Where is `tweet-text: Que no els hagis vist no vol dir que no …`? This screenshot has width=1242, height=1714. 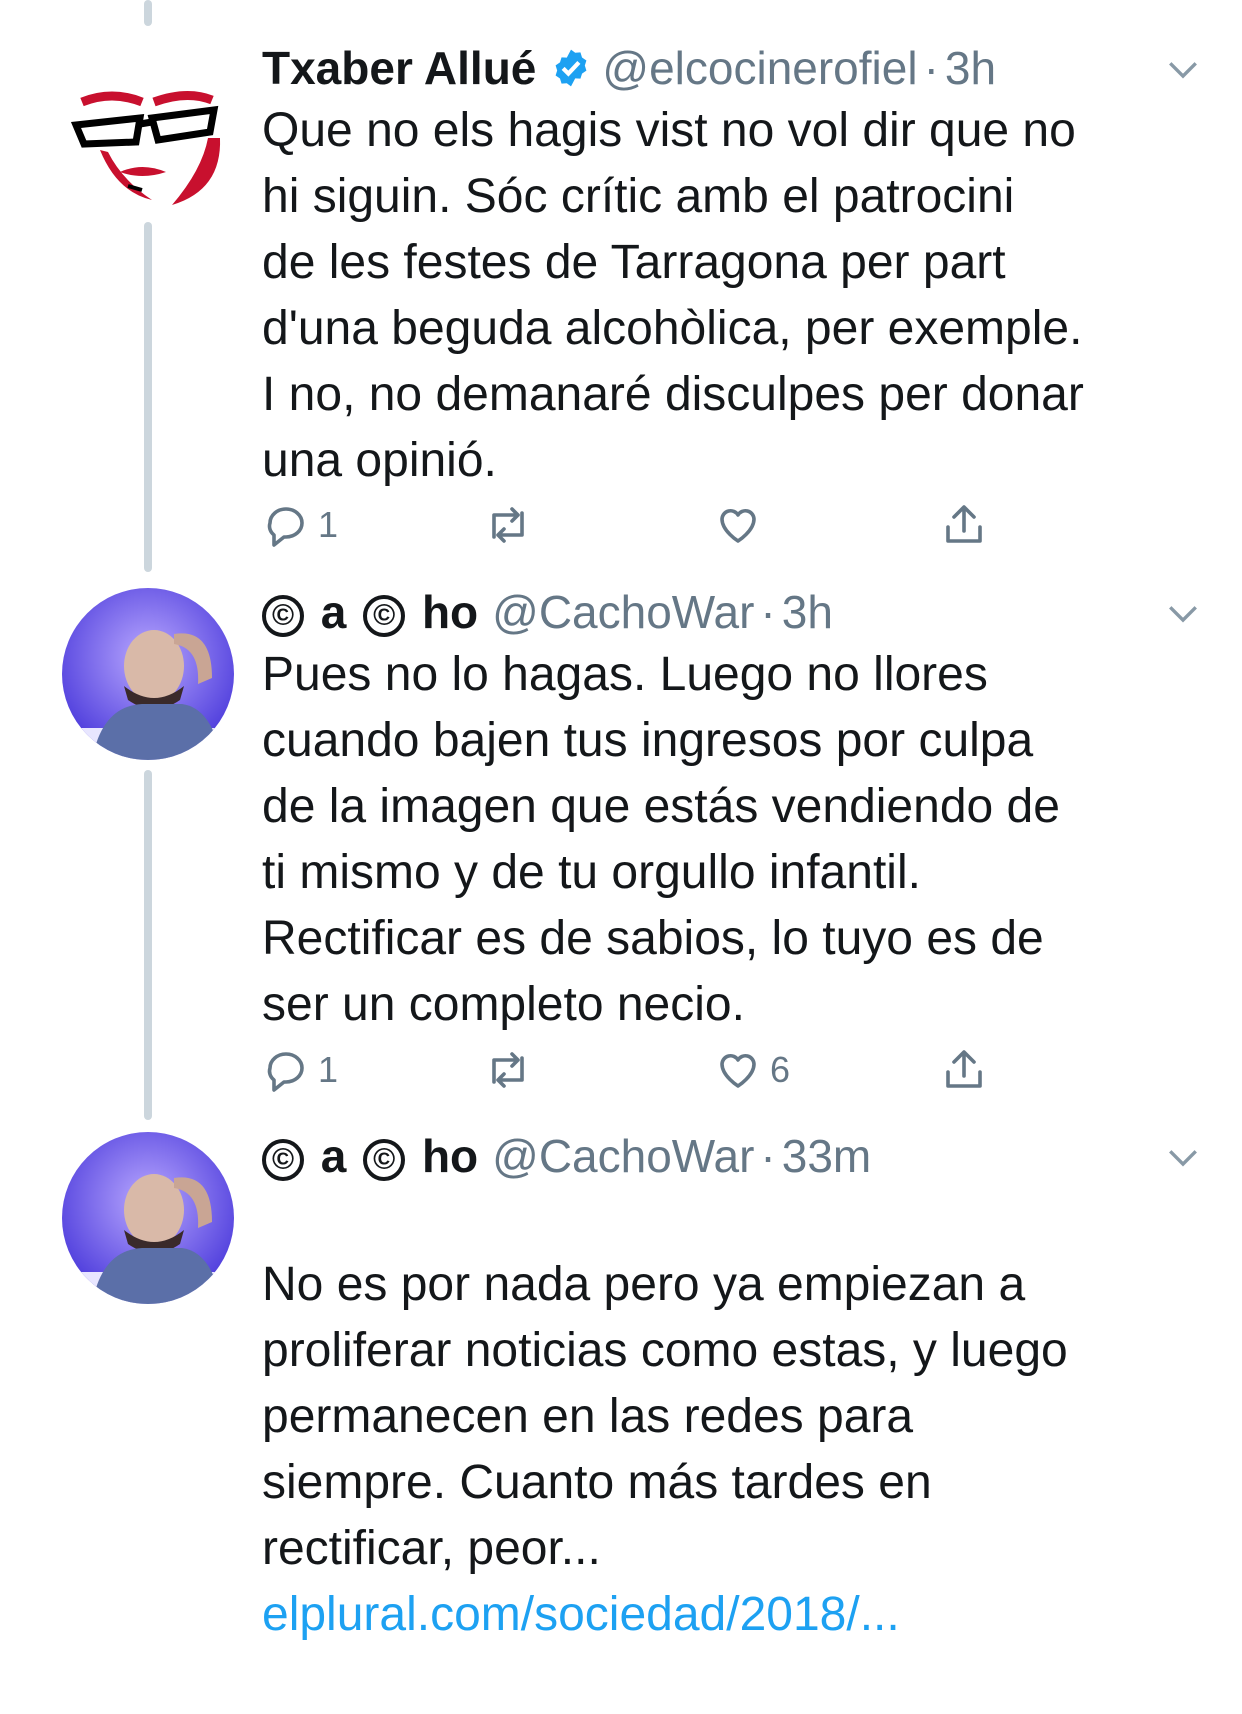 tweet-text: Que no els hagis vist no vol dir que no … is located at coordinates (673, 295).